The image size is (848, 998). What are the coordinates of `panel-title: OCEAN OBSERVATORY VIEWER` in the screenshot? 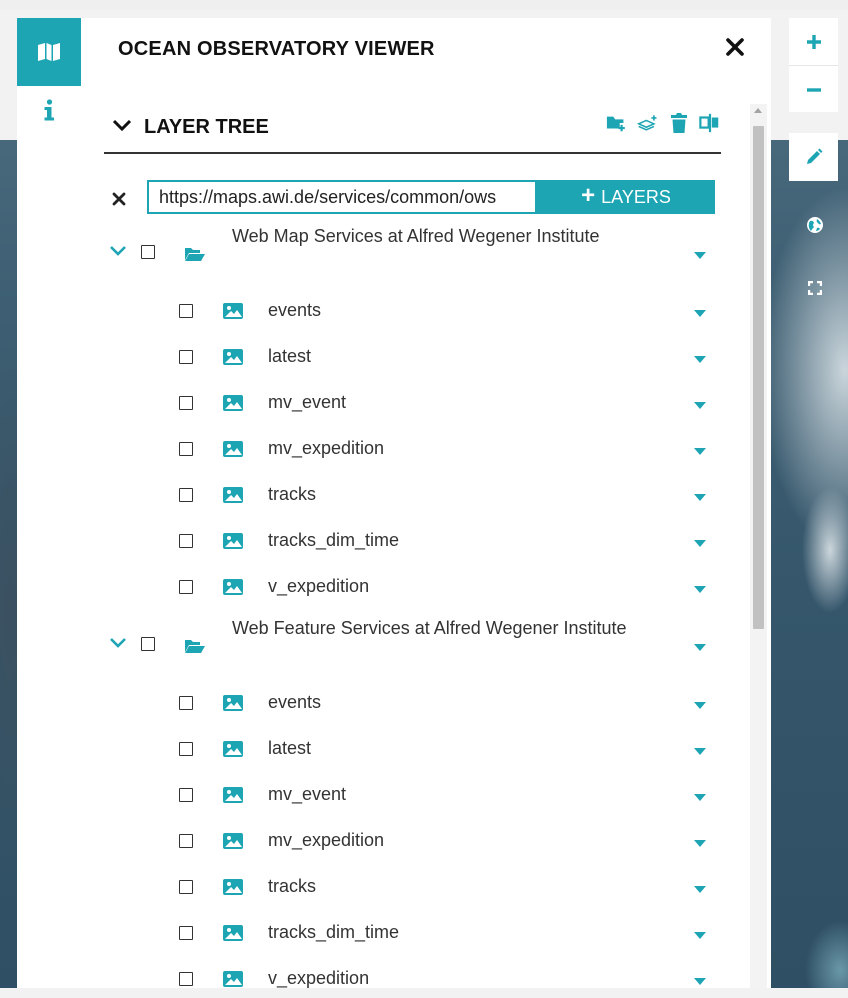 It's located at (276, 49).